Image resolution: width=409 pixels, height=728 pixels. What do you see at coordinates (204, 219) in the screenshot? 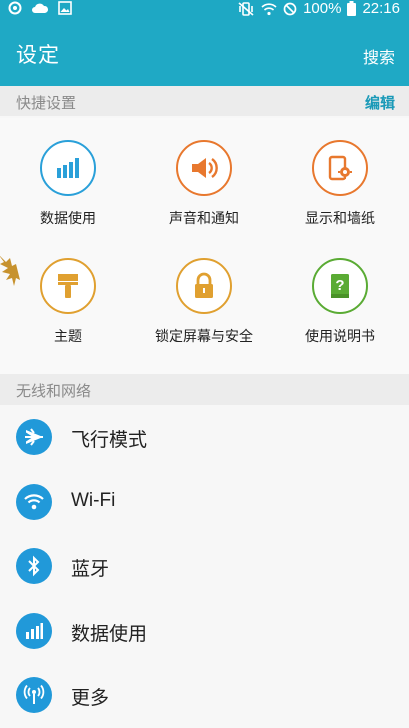
I see `quick-item-label: 声音和通知` at bounding box center [204, 219].